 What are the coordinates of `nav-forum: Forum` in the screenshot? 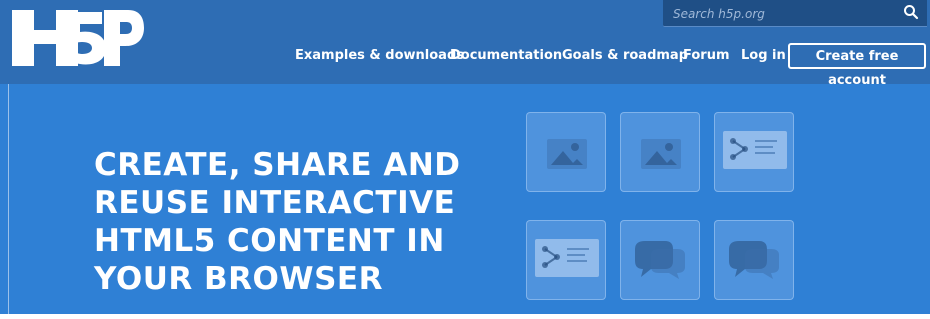 It's located at (706, 55).